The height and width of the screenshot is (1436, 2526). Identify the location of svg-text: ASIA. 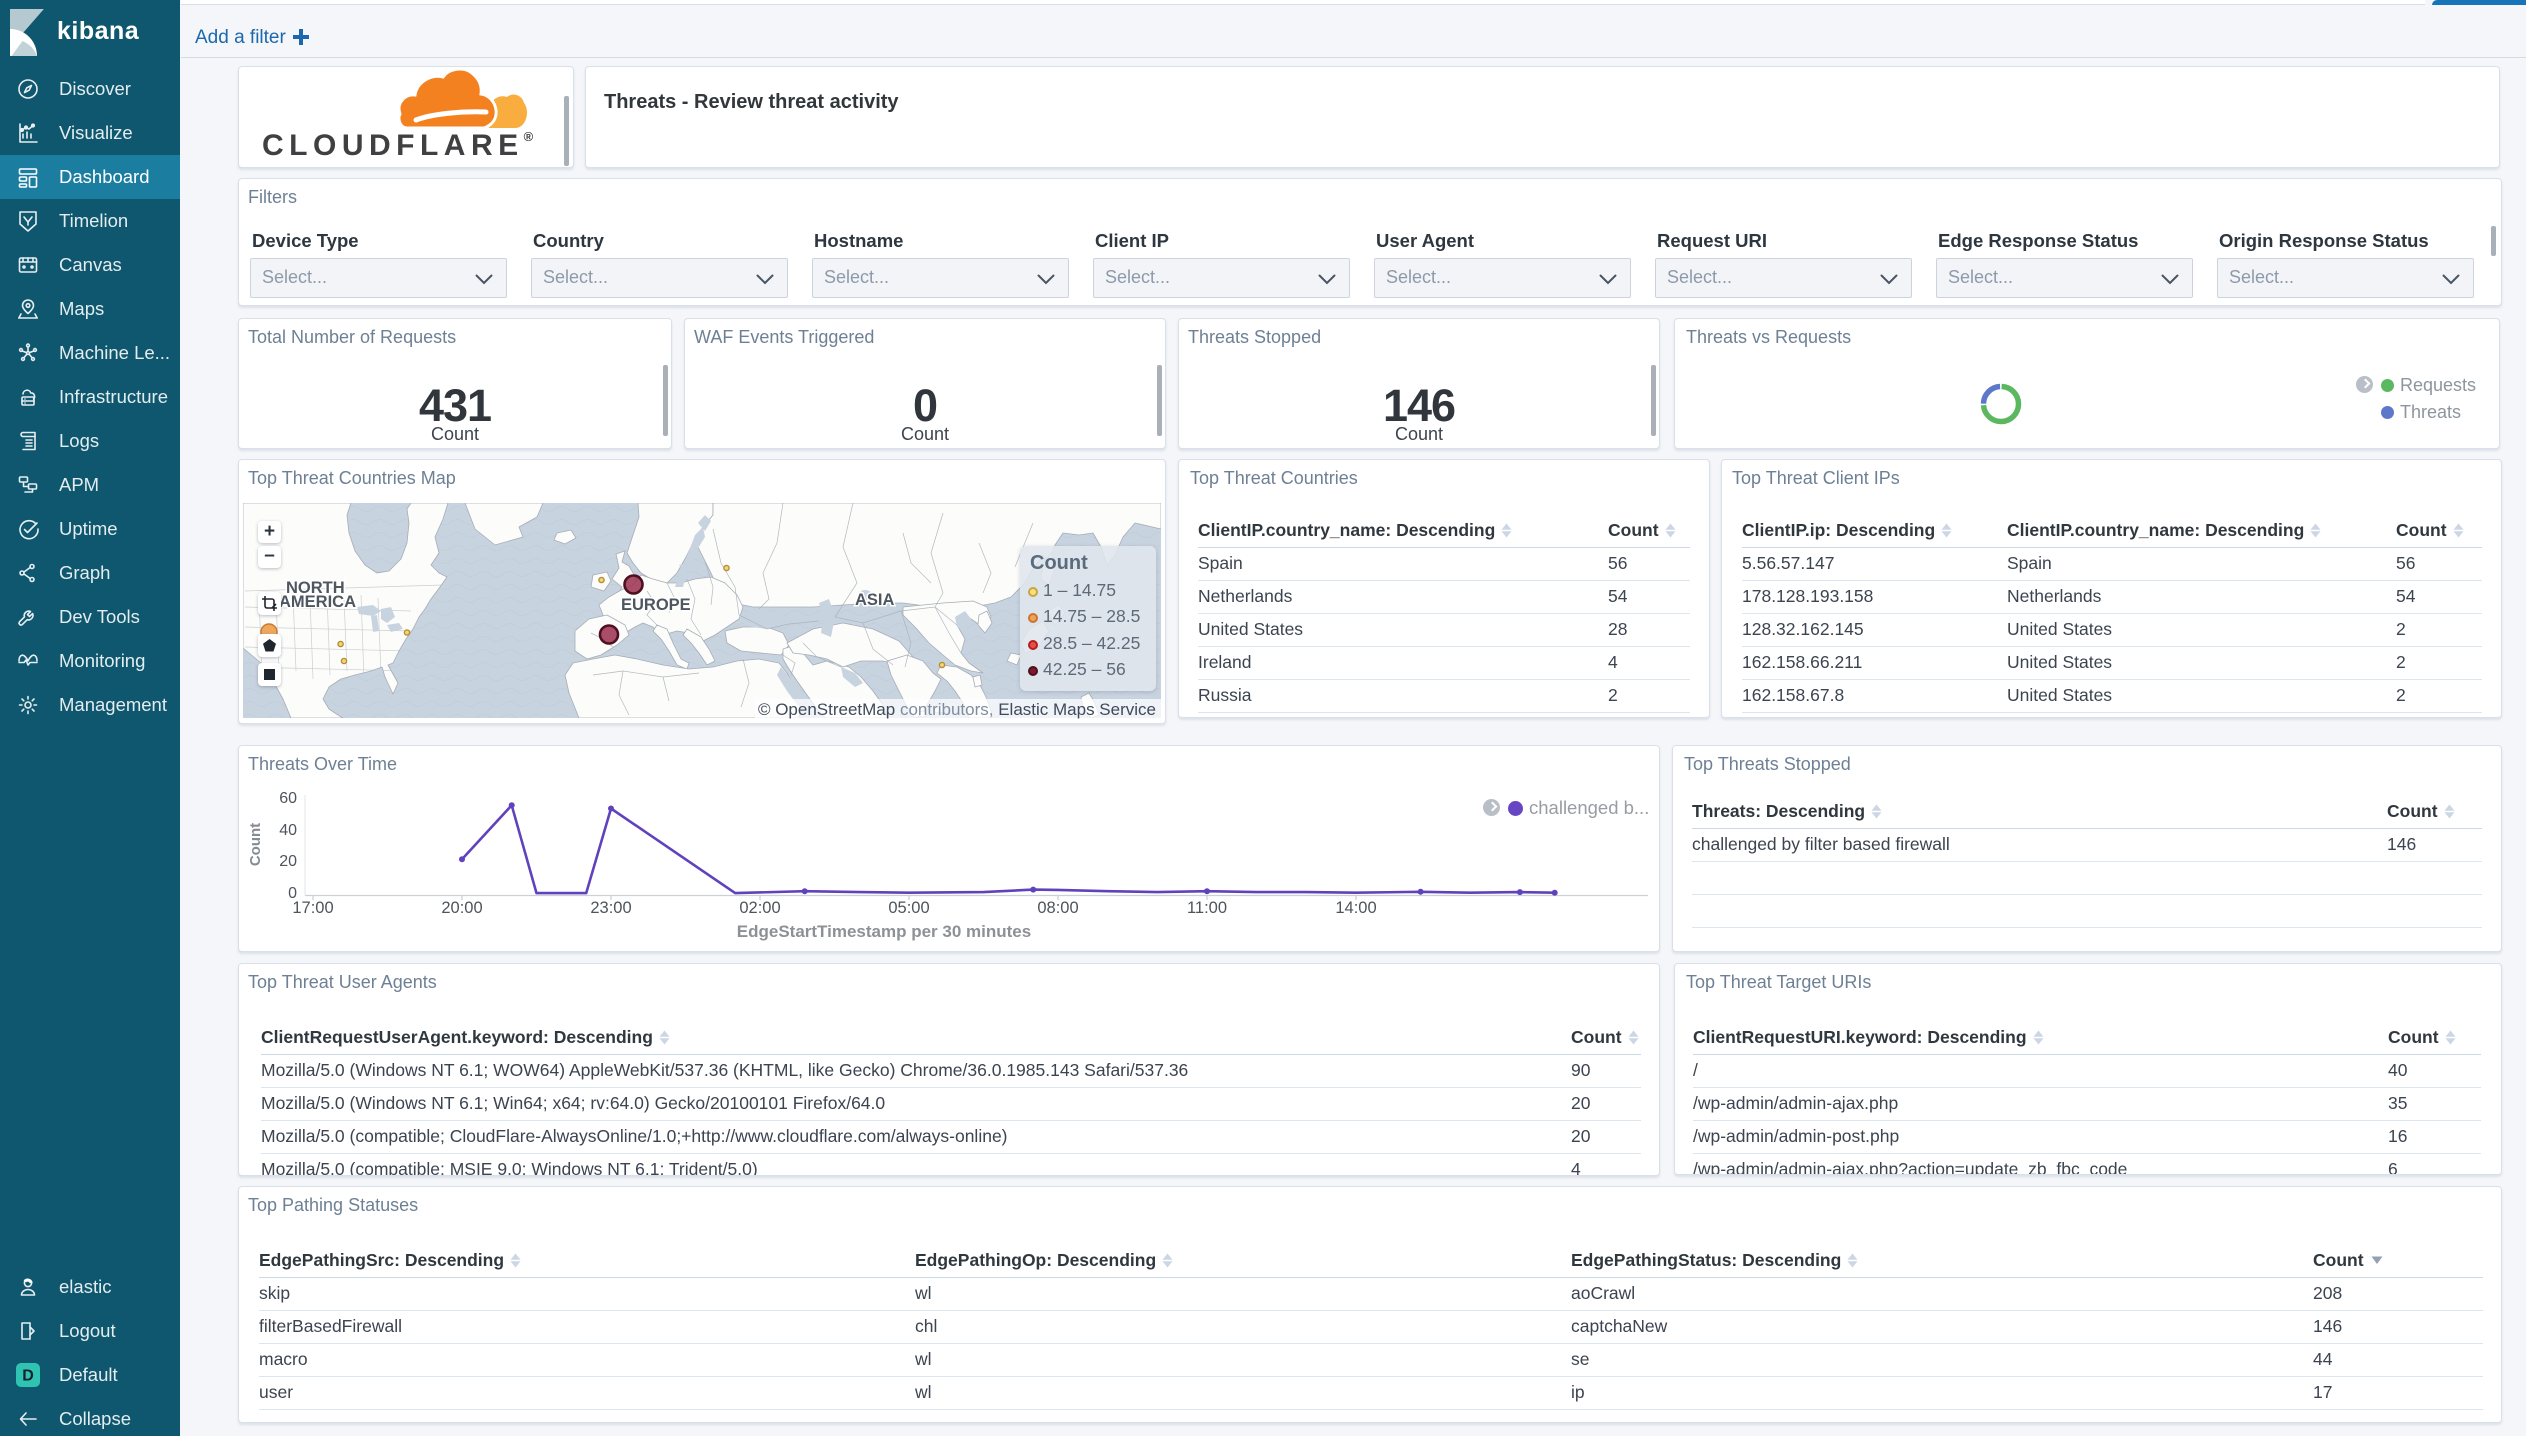
(875, 600).